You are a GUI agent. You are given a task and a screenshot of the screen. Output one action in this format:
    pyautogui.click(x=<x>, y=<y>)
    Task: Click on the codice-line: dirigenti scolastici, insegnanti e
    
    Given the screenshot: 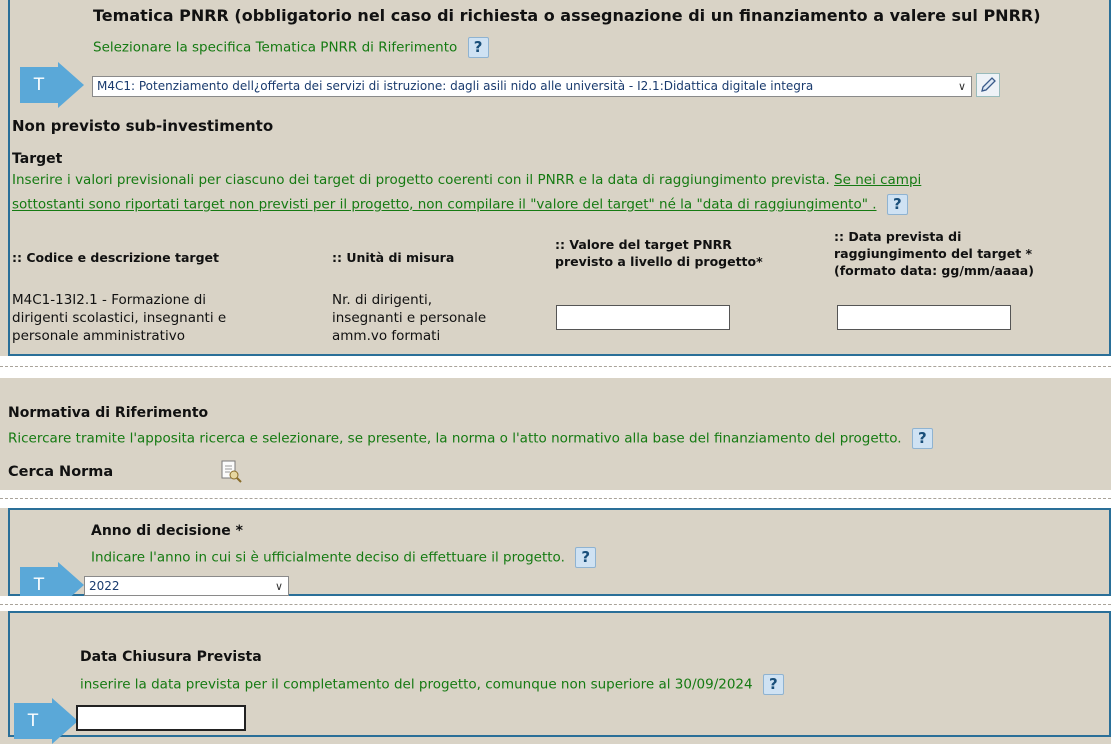 What is the action you would take?
    pyautogui.click(x=119, y=318)
    